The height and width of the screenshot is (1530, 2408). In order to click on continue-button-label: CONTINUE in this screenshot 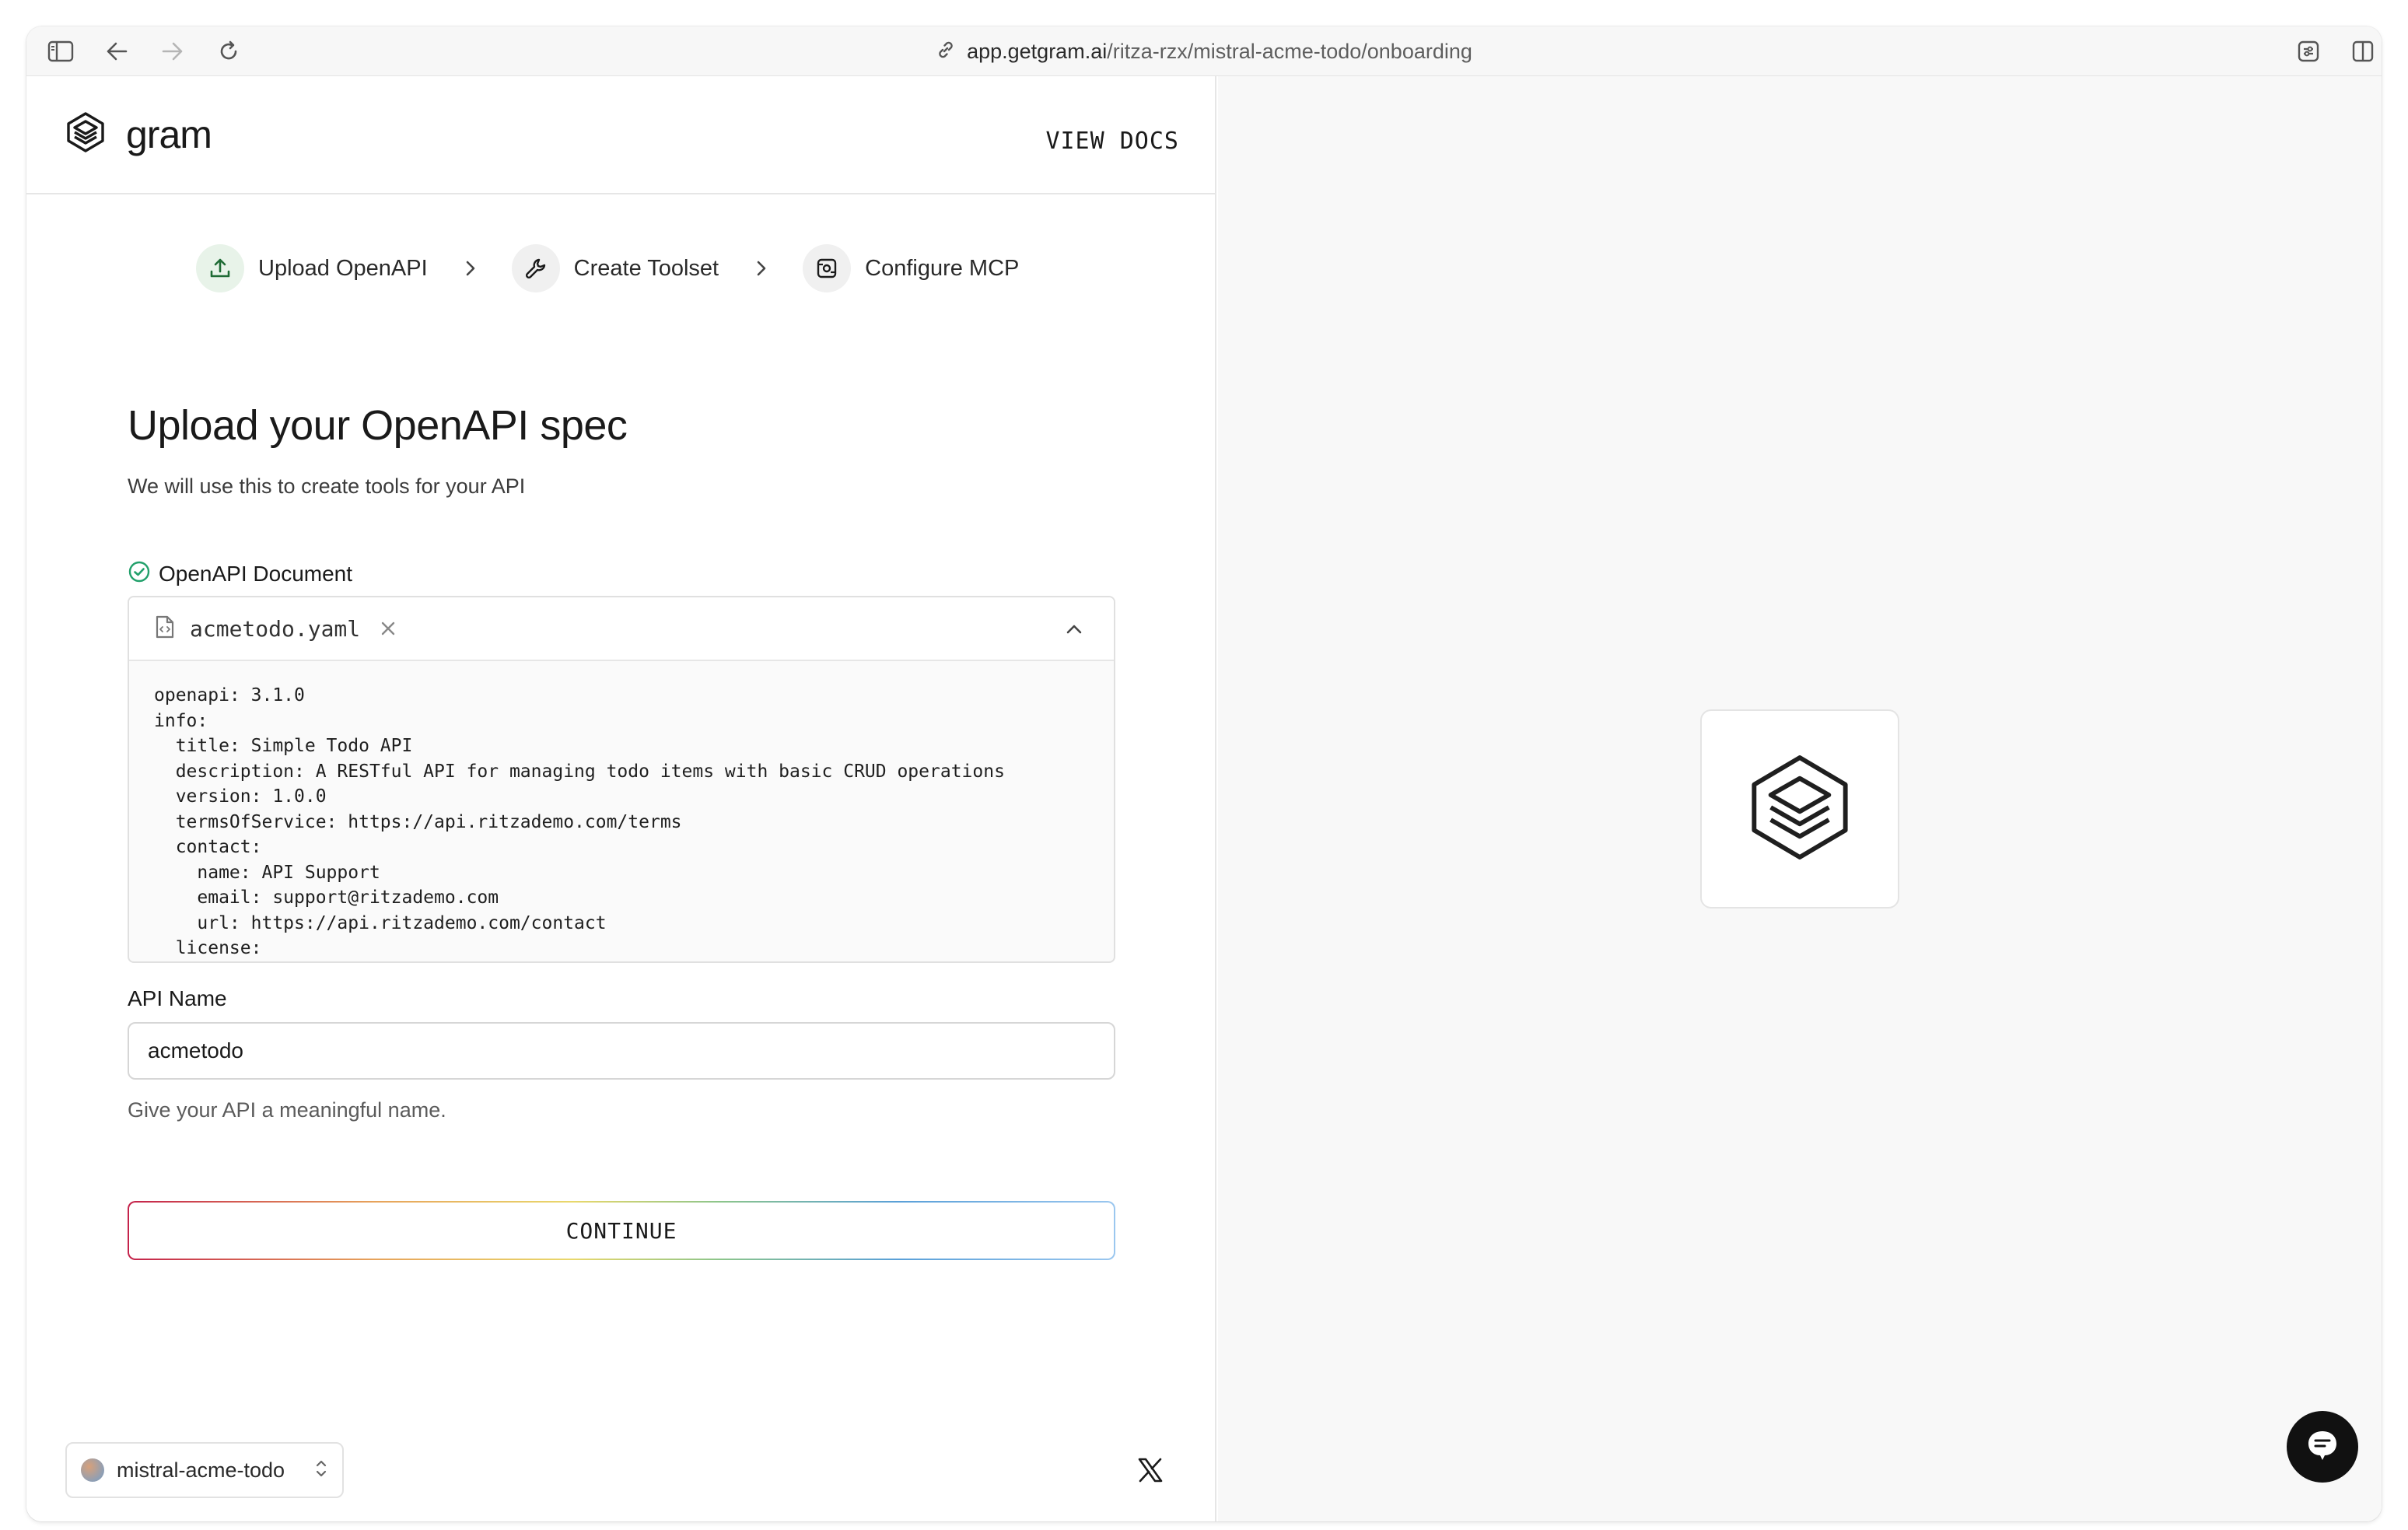, I will do `click(622, 1231)`.